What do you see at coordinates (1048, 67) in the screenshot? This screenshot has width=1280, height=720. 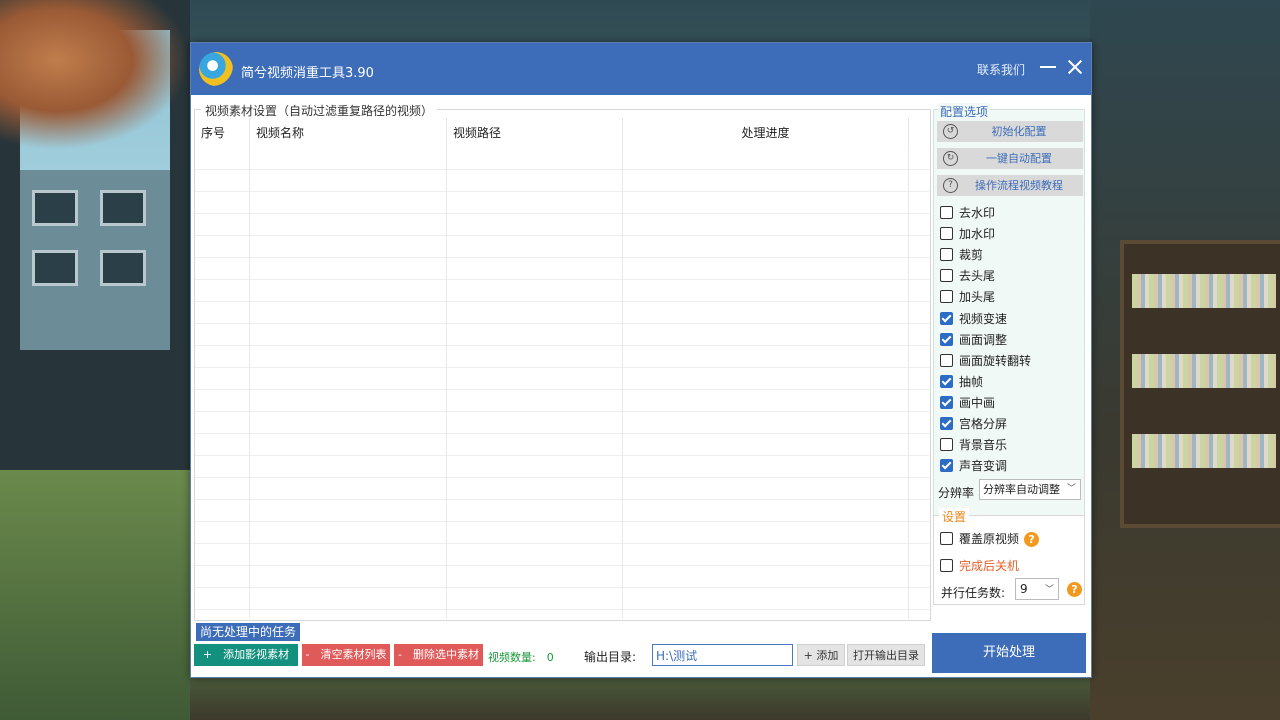 I see `minimize-icon` at bounding box center [1048, 67].